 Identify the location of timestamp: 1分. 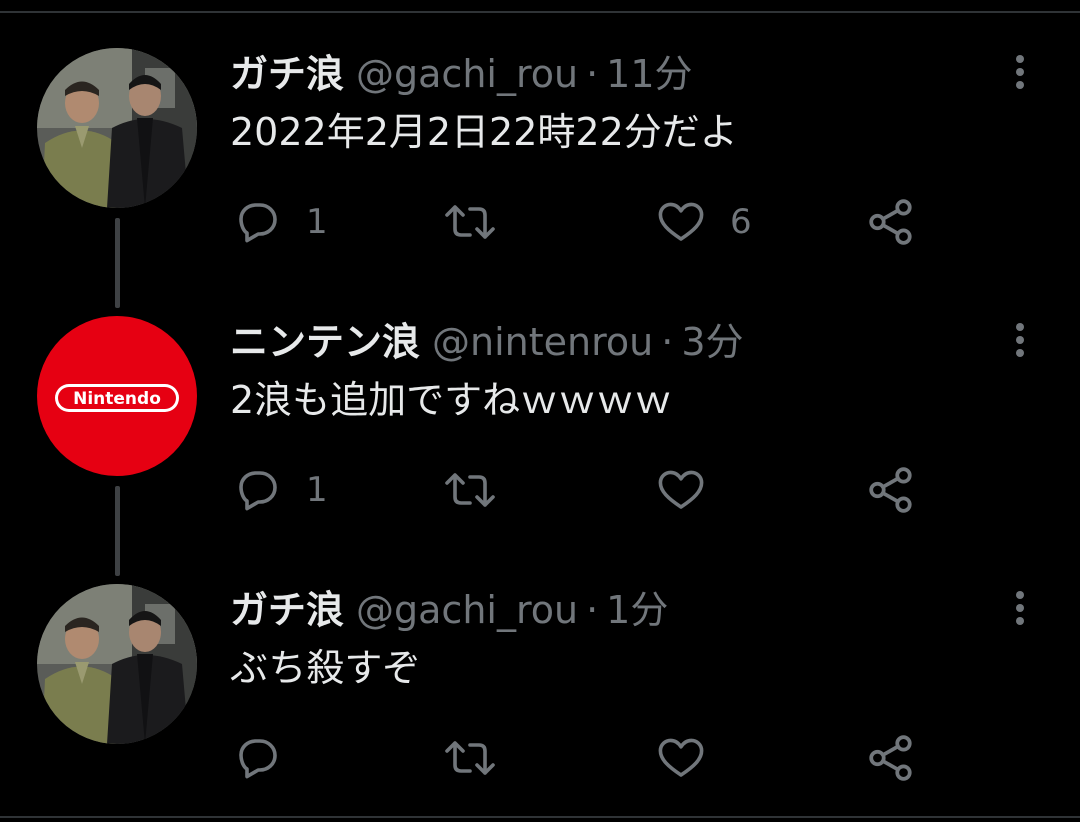
(637, 610).